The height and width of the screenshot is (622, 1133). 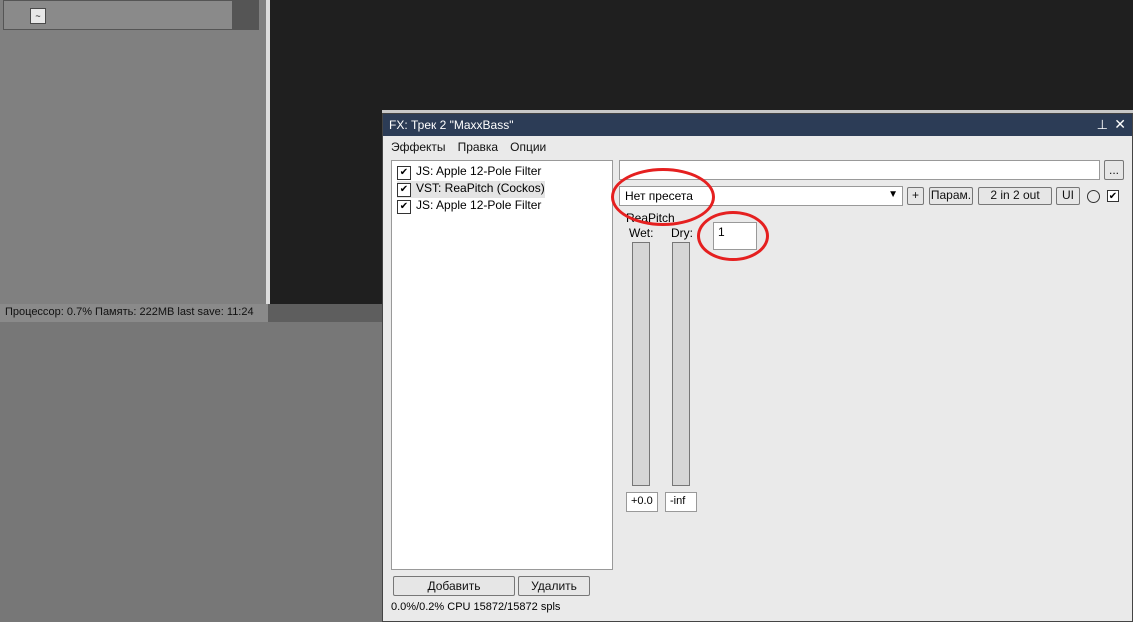 I want to click on bypass-checkbox: ✔, so click(x=1113, y=196).